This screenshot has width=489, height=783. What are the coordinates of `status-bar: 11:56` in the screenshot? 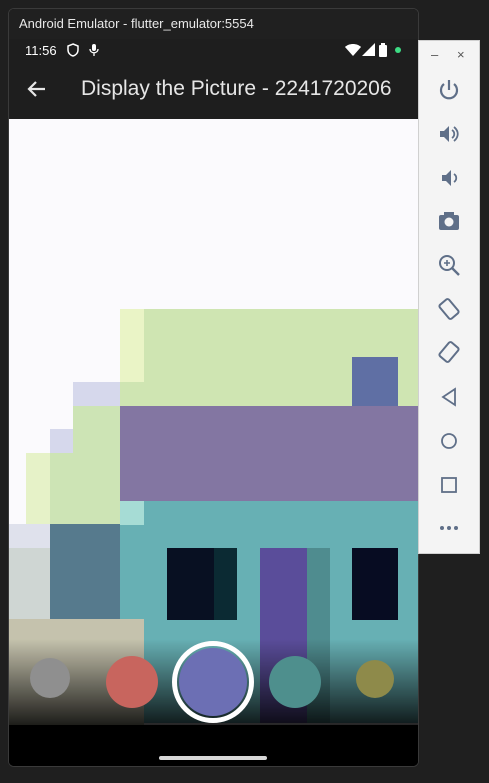 It's located at (213, 50).